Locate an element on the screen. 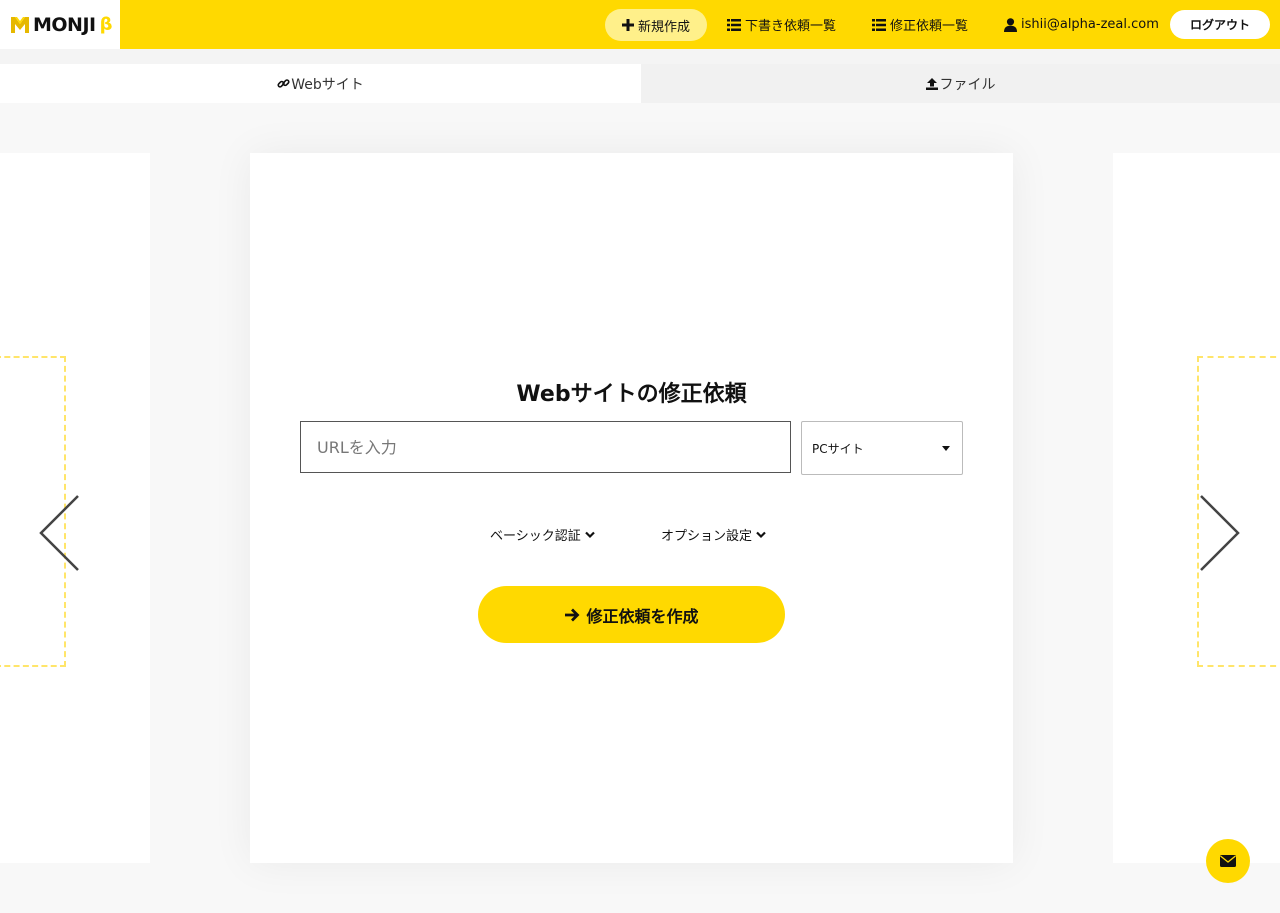 The width and height of the screenshot is (1280, 913). tab-website: Webサイト is located at coordinates (320, 83).